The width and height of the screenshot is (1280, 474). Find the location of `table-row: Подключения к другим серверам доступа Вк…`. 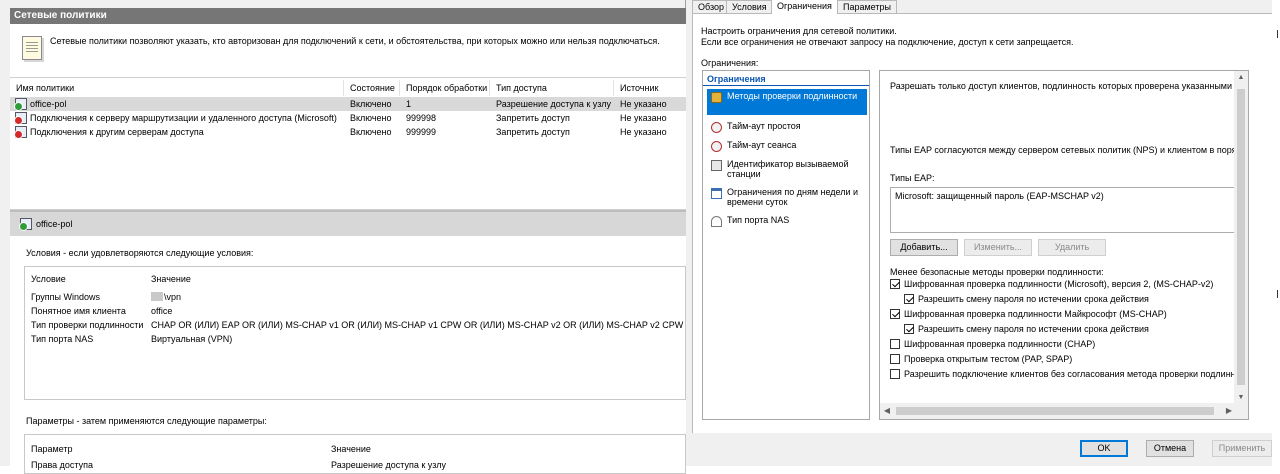

table-row: Подключения к другим серверам доступа Вк… is located at coordinates (348, 132).